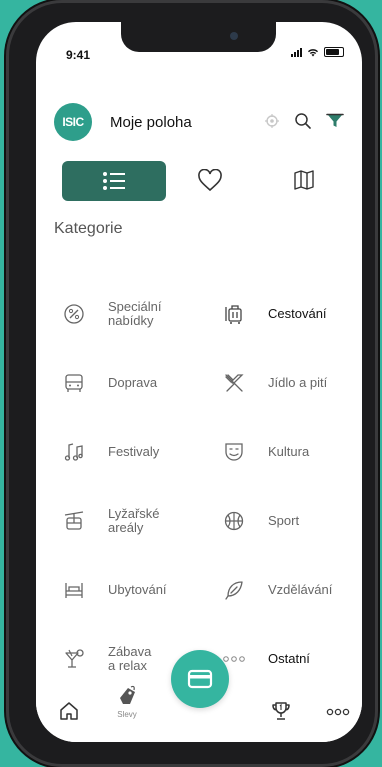  I want to click on tab-home, so click(69, 711).